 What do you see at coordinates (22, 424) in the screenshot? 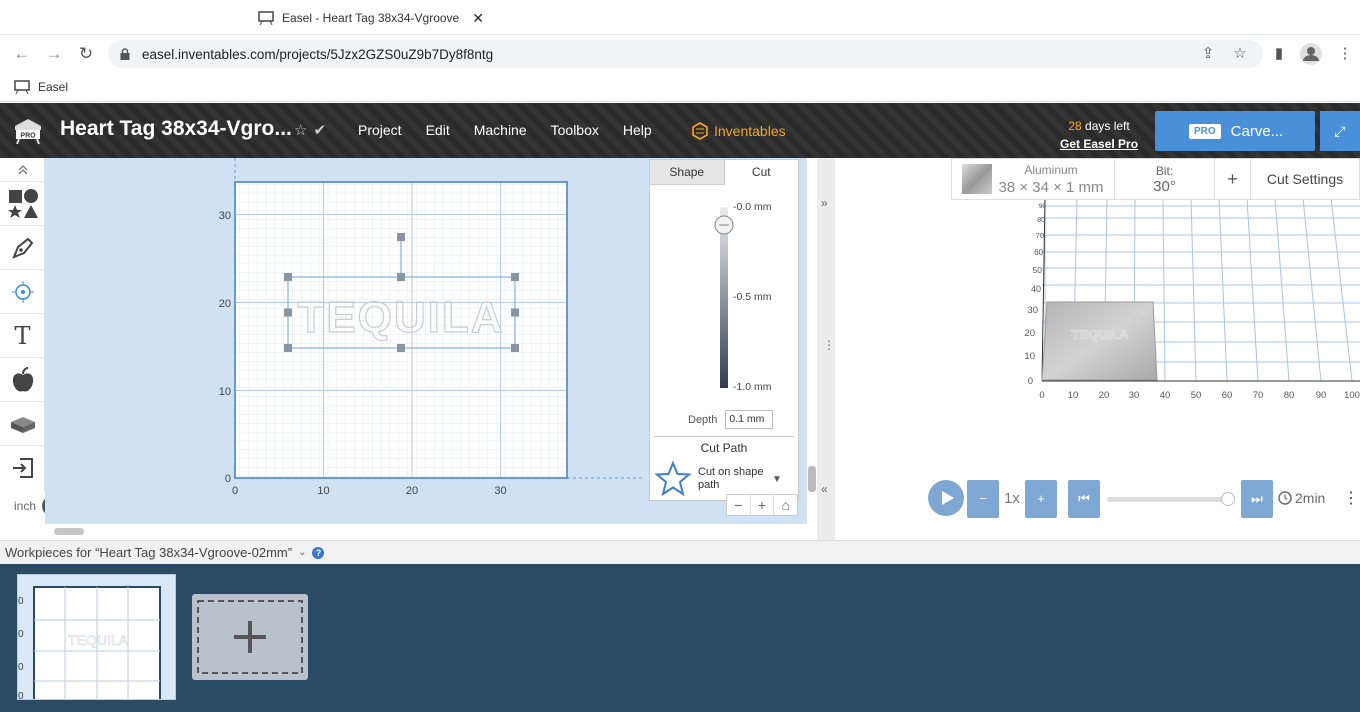
I see `brick-icon` at bounding box center [22, 424].